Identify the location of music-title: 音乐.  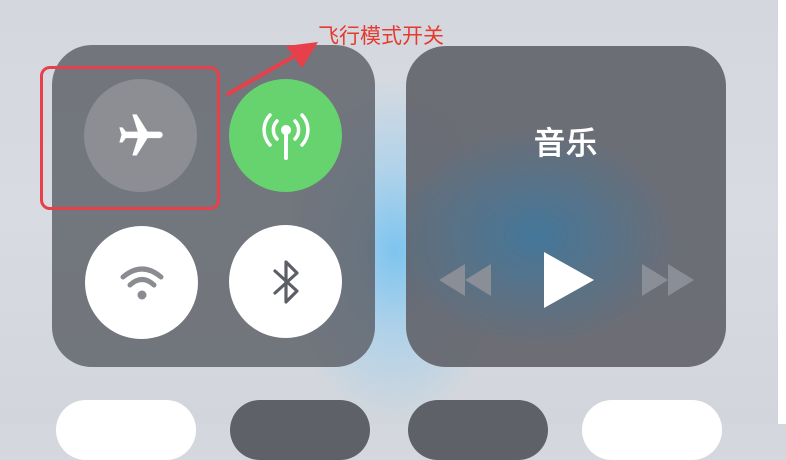
(566, 144).